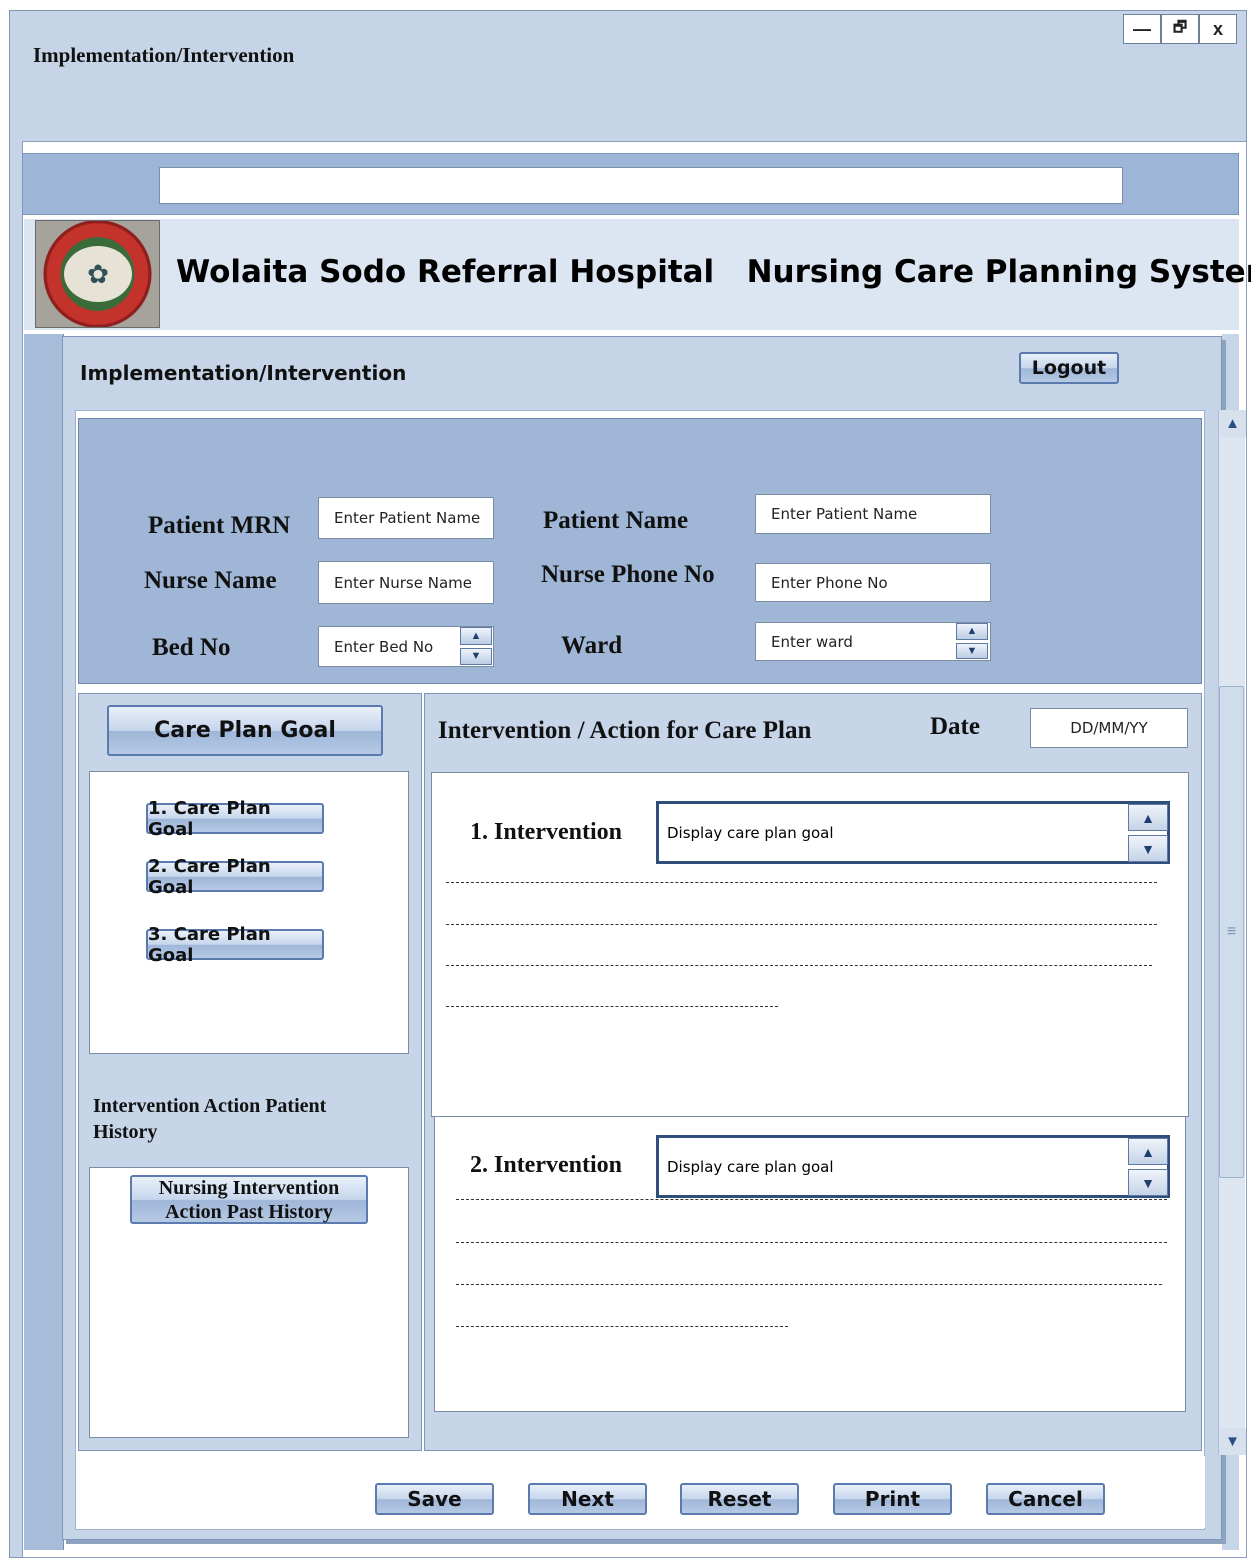 Image resolution: width=1251 pixels, height=1563 pixels. What do you see at coordinates (210, 1119) in the screenshot?
I see `history-title: Intervention Action Patient History` at bounding box center [210, 1119].